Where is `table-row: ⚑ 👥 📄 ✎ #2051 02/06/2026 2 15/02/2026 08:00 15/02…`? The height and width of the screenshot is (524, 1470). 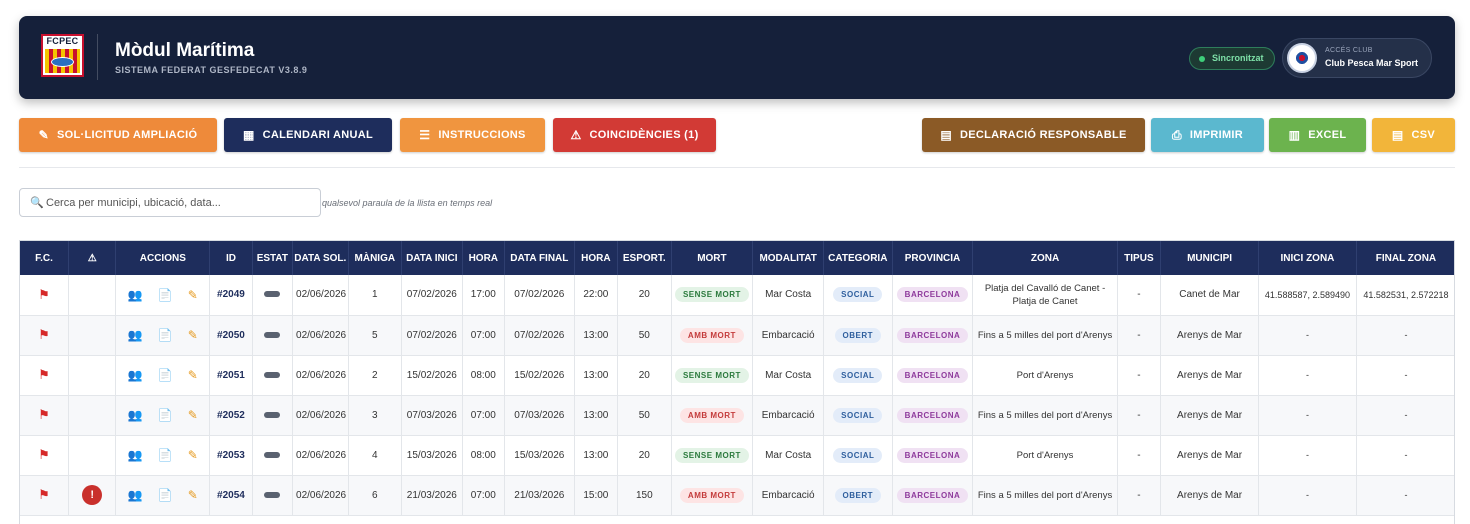 table-row: ⚑ 👥 📄 ✎ #2051 02/06/2026 2 15/02/2026 08:00 15/02… is located at coordinates (737, 375).